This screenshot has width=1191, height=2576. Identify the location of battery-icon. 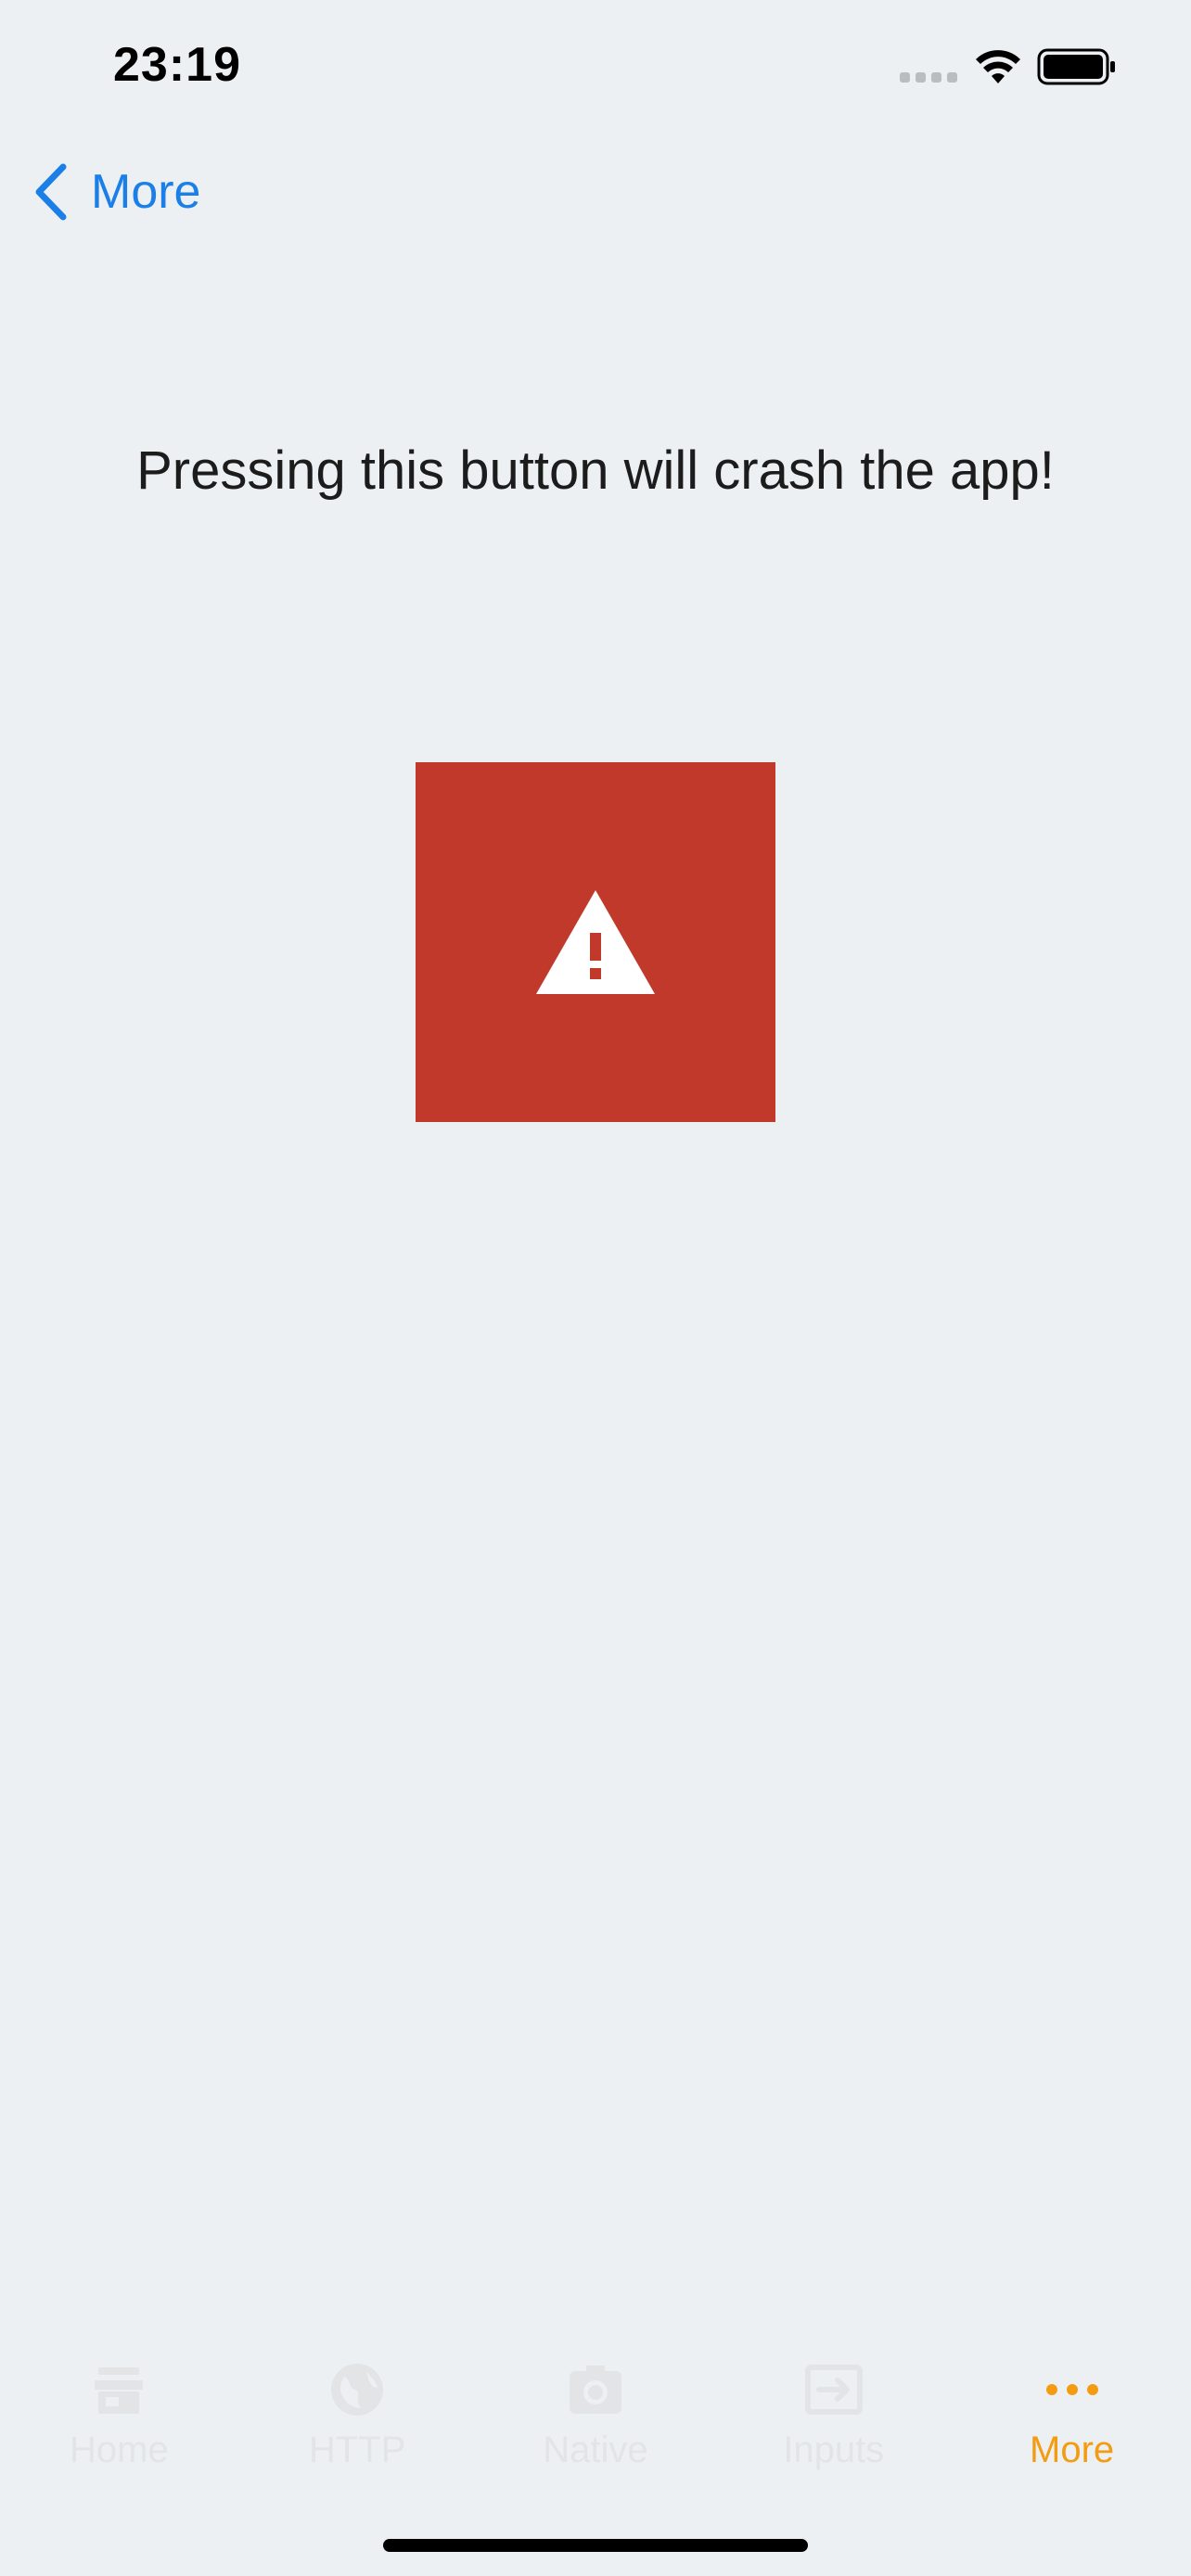
(1076, 66).